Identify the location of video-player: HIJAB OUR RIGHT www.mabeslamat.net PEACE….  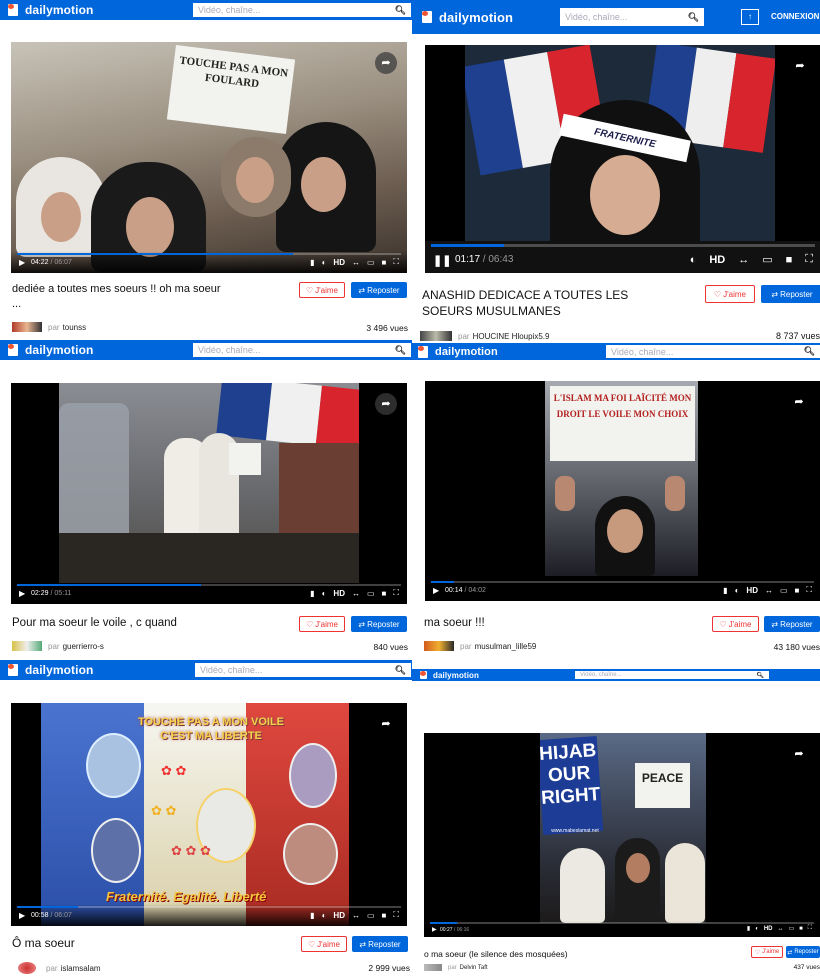
(622, 835).